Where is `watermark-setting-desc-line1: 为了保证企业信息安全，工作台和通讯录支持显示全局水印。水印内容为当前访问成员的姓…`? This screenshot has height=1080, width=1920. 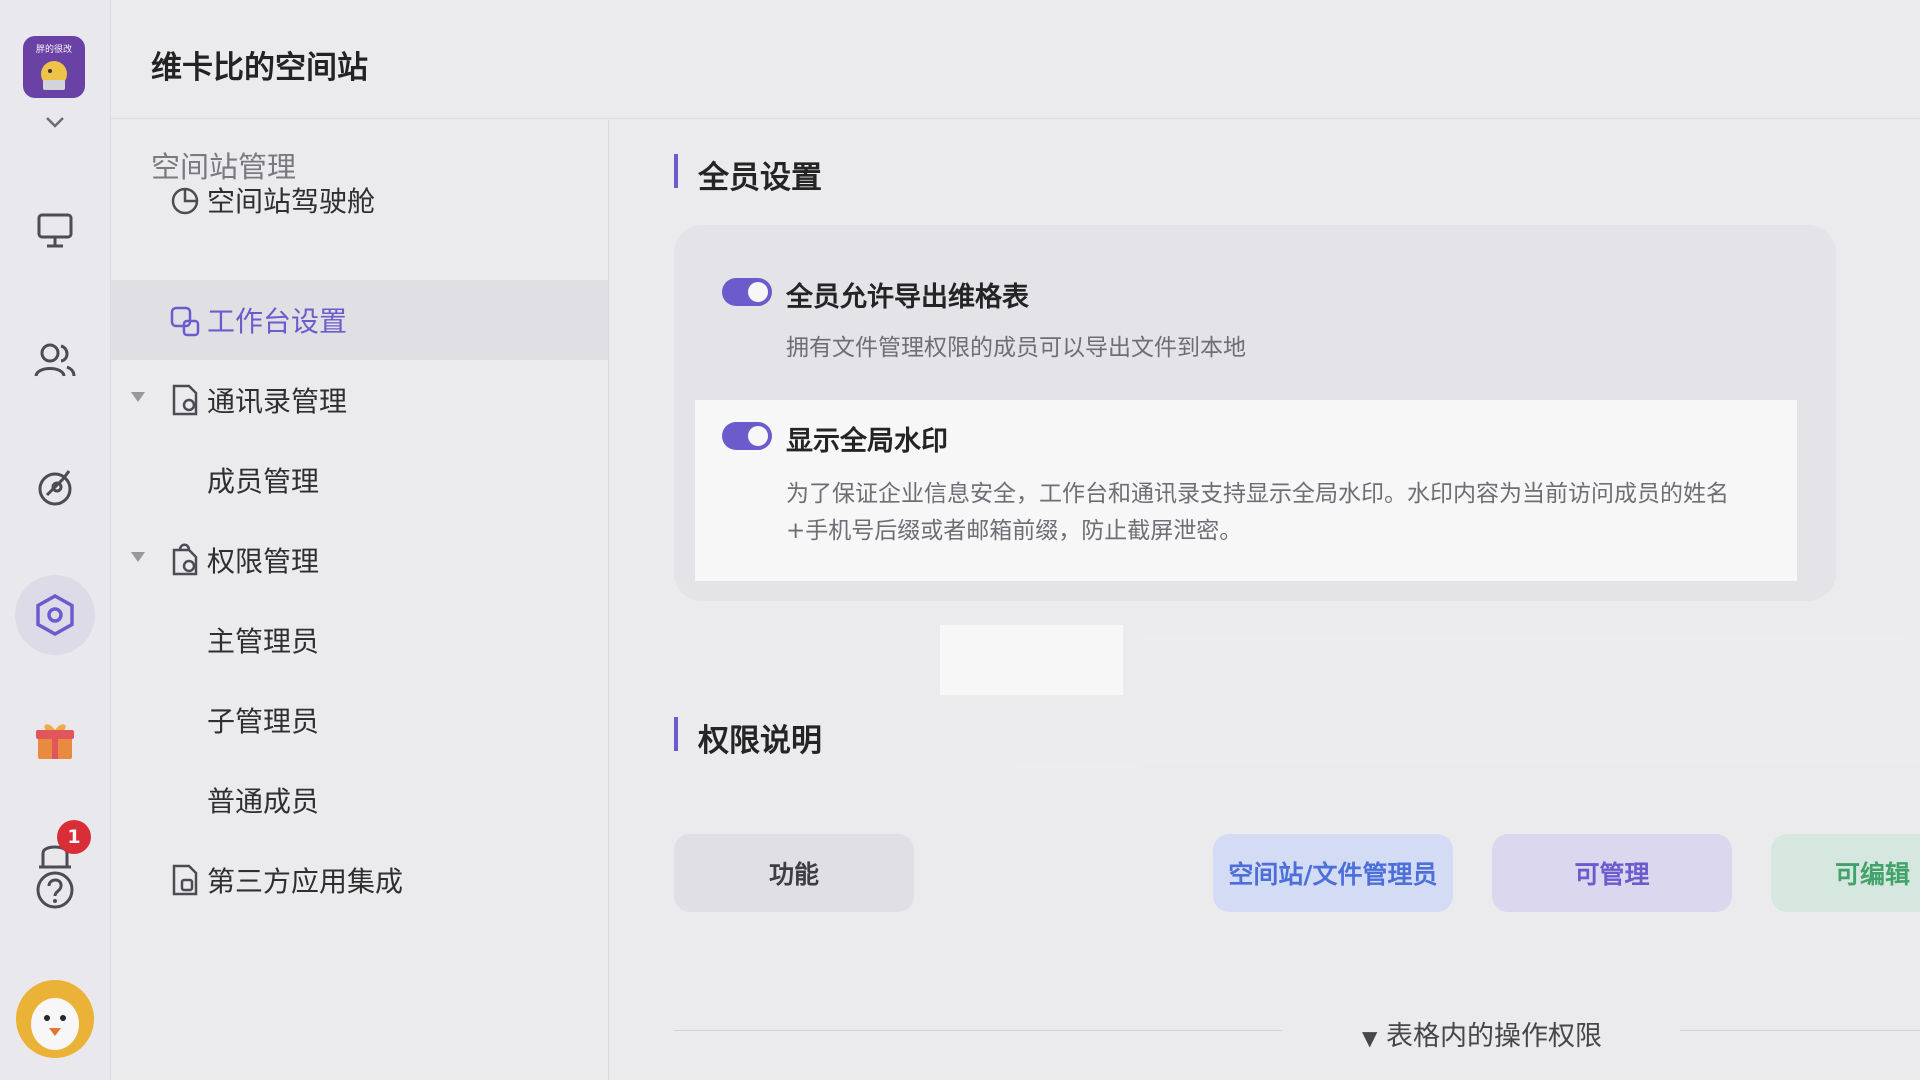 watermark-setting-desc-line1: 为了保证企业信息安全，工作台和通讯录支持显示全局水印。水印内容为当前访问成员的姓… is located at coordinates (1257, 494).